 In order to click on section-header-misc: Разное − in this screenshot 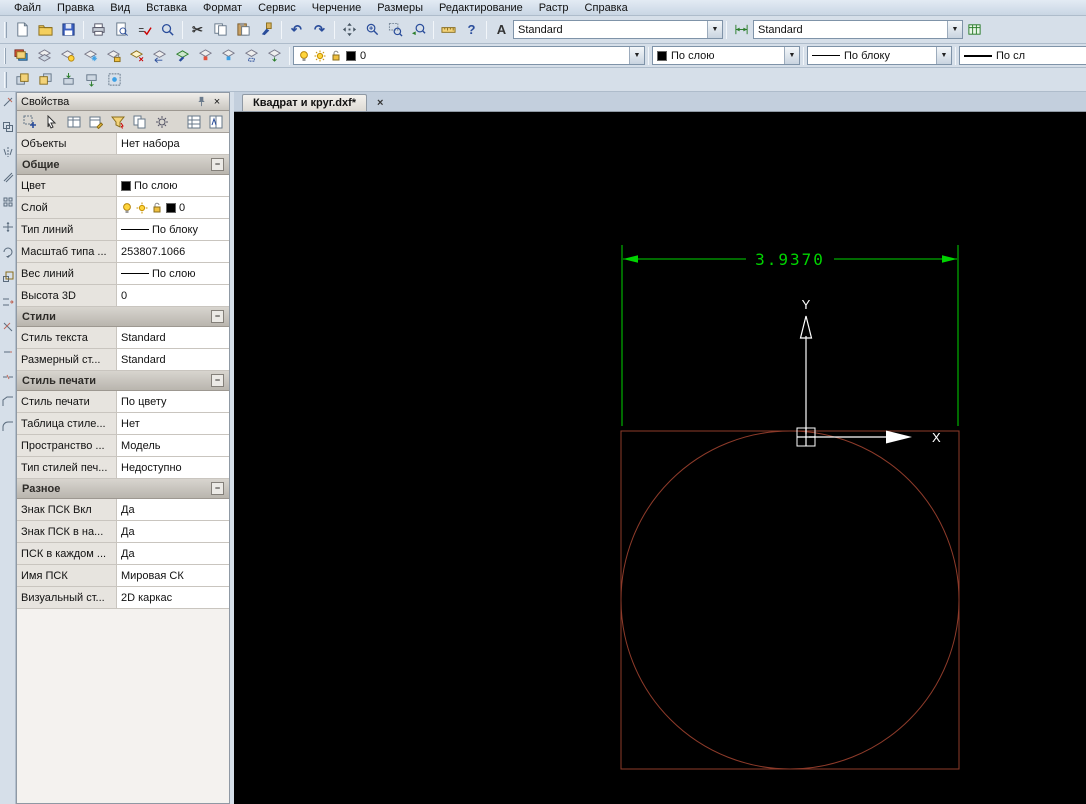, I will do `click(123, 489)`.